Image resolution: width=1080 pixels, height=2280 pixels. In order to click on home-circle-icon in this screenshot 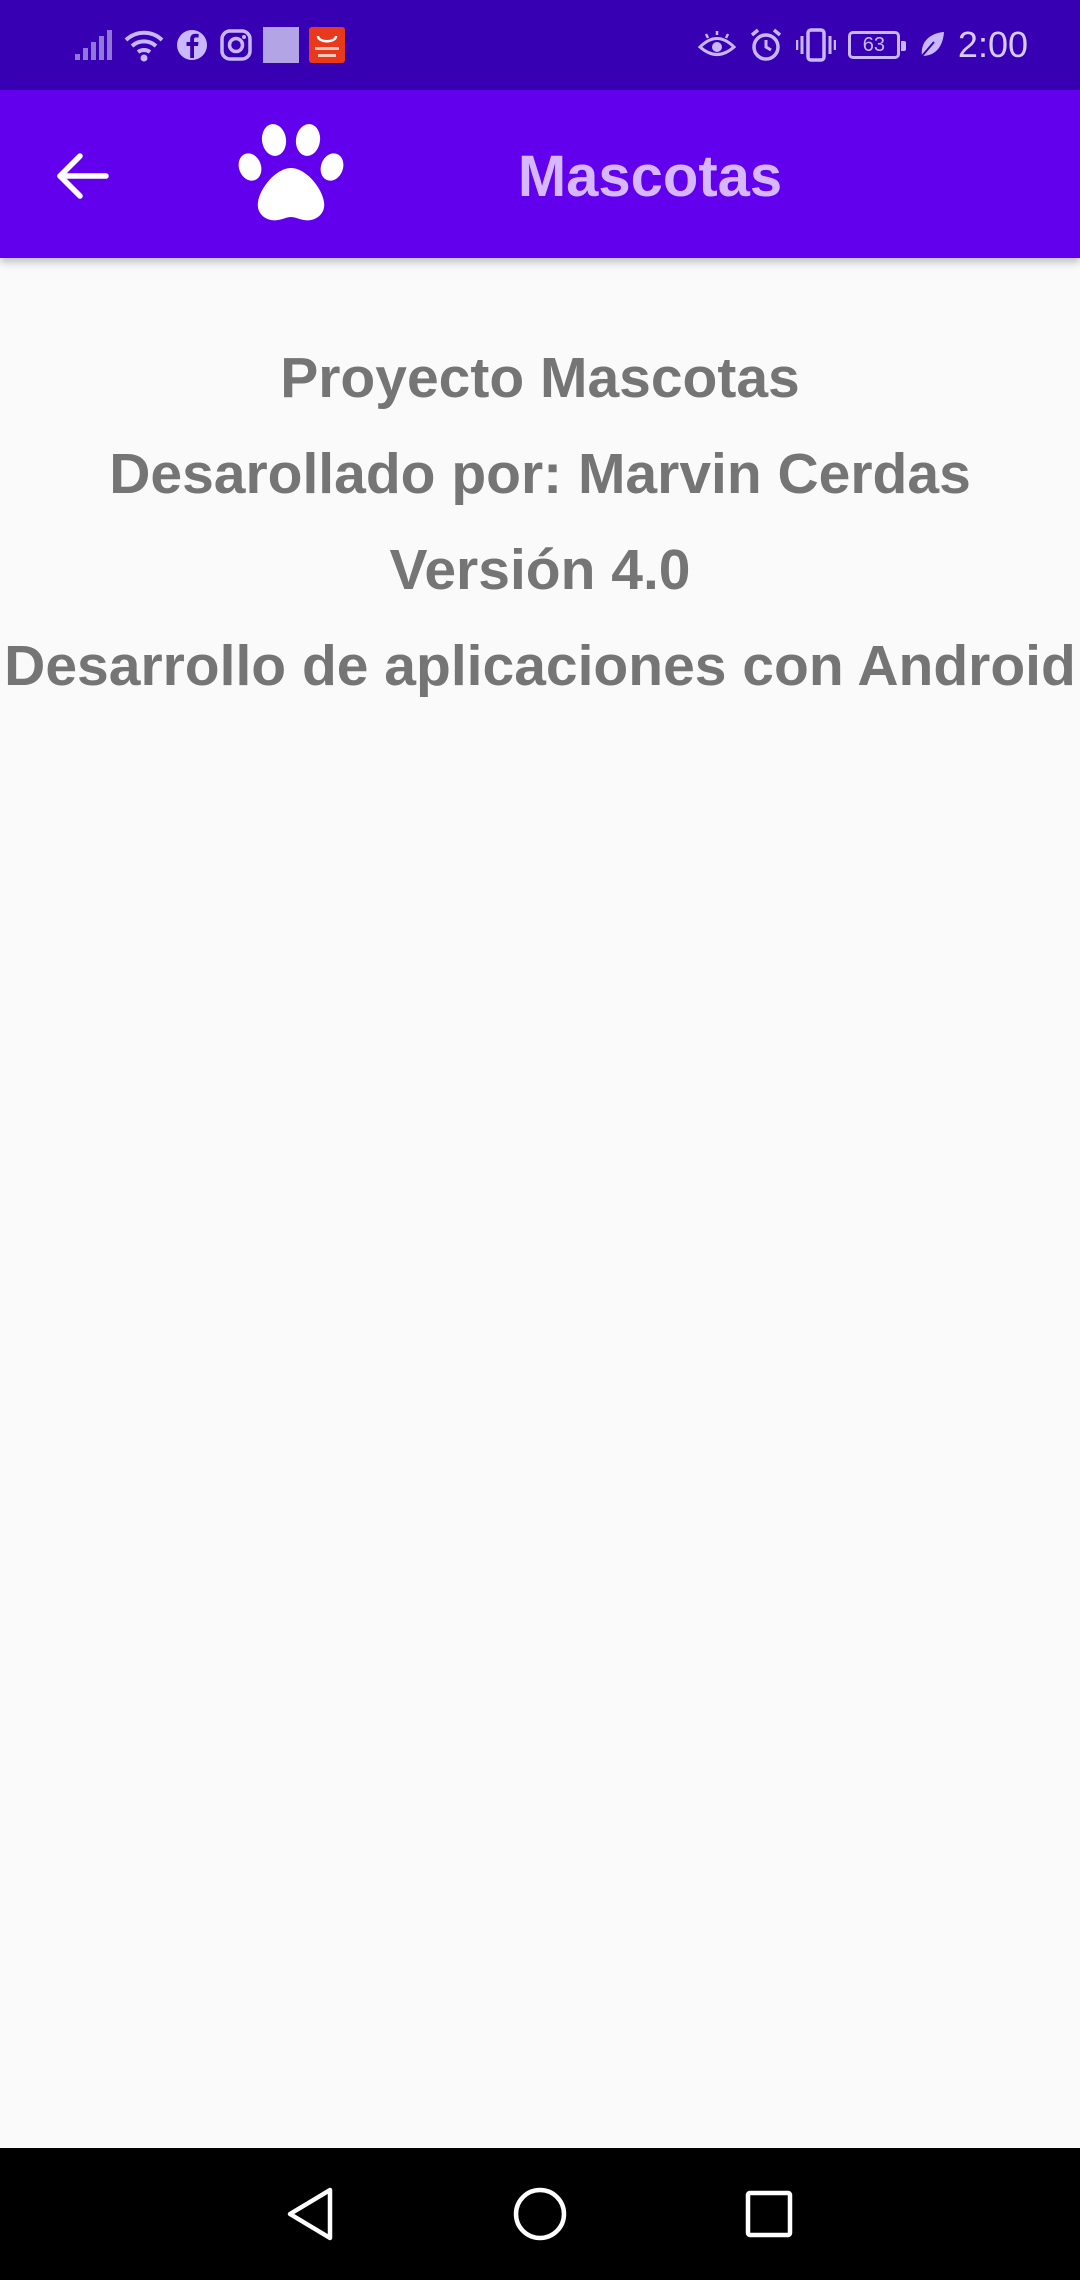, I will do `click(540, 2214)`.